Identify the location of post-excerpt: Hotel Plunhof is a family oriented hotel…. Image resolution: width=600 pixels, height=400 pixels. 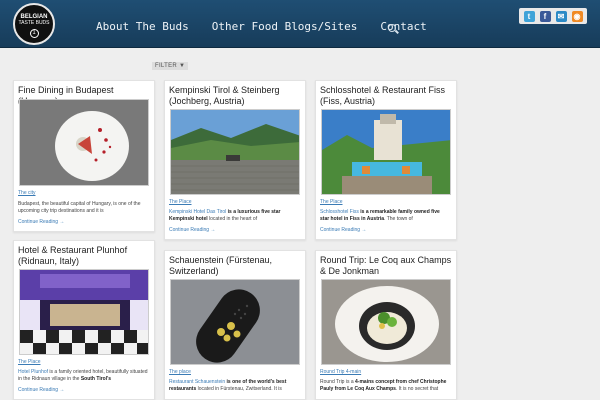
(83, 376).